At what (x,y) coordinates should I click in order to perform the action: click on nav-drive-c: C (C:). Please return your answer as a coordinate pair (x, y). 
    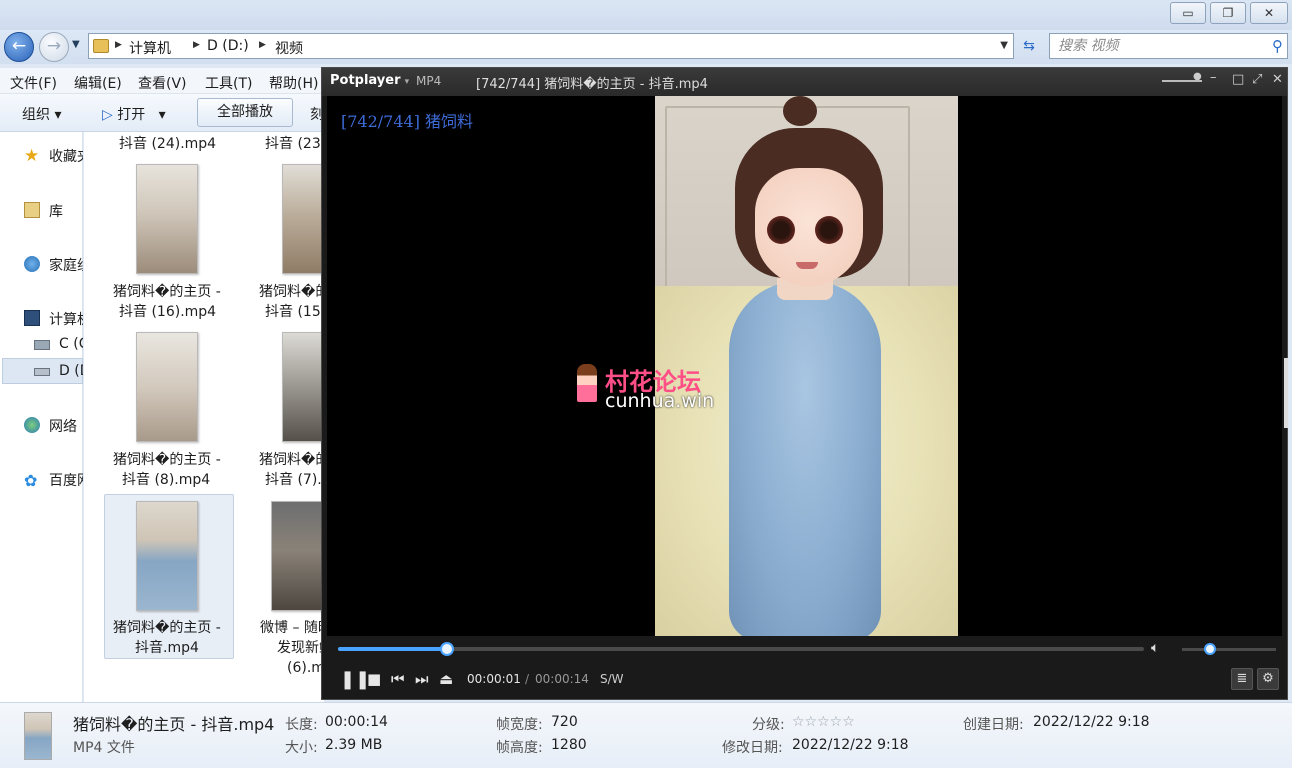
    Looking at the image, I should click on (71, 344).